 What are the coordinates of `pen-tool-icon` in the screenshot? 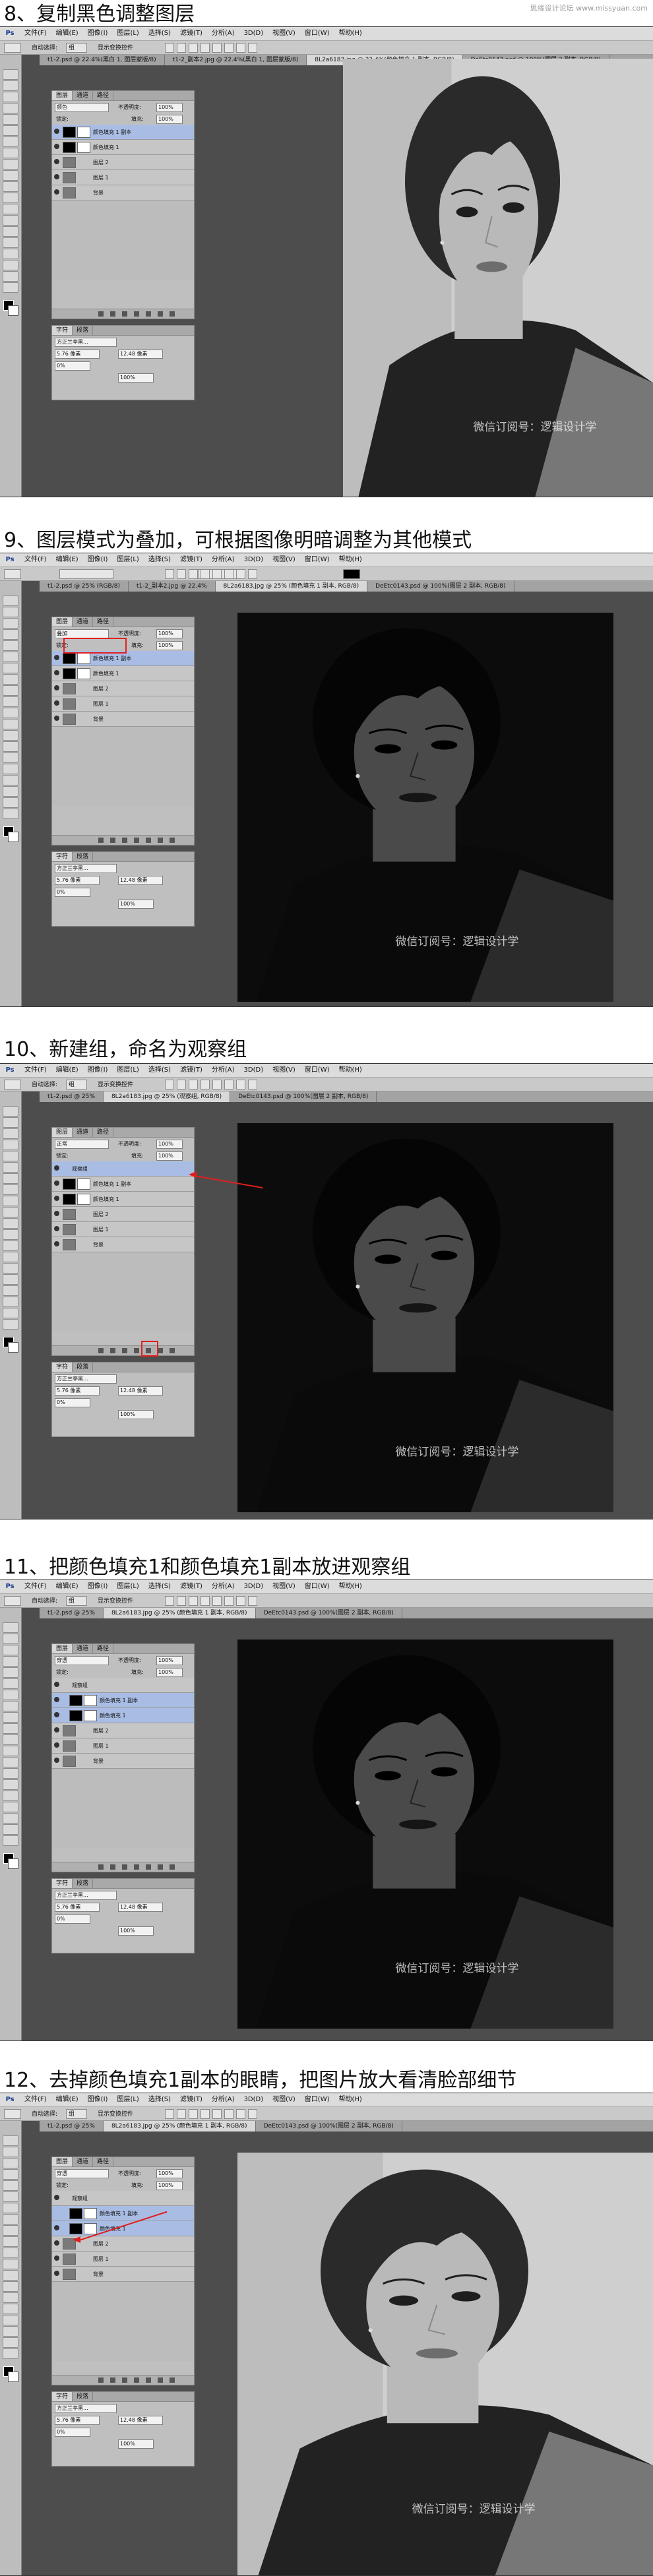 It's located at (10, 757).